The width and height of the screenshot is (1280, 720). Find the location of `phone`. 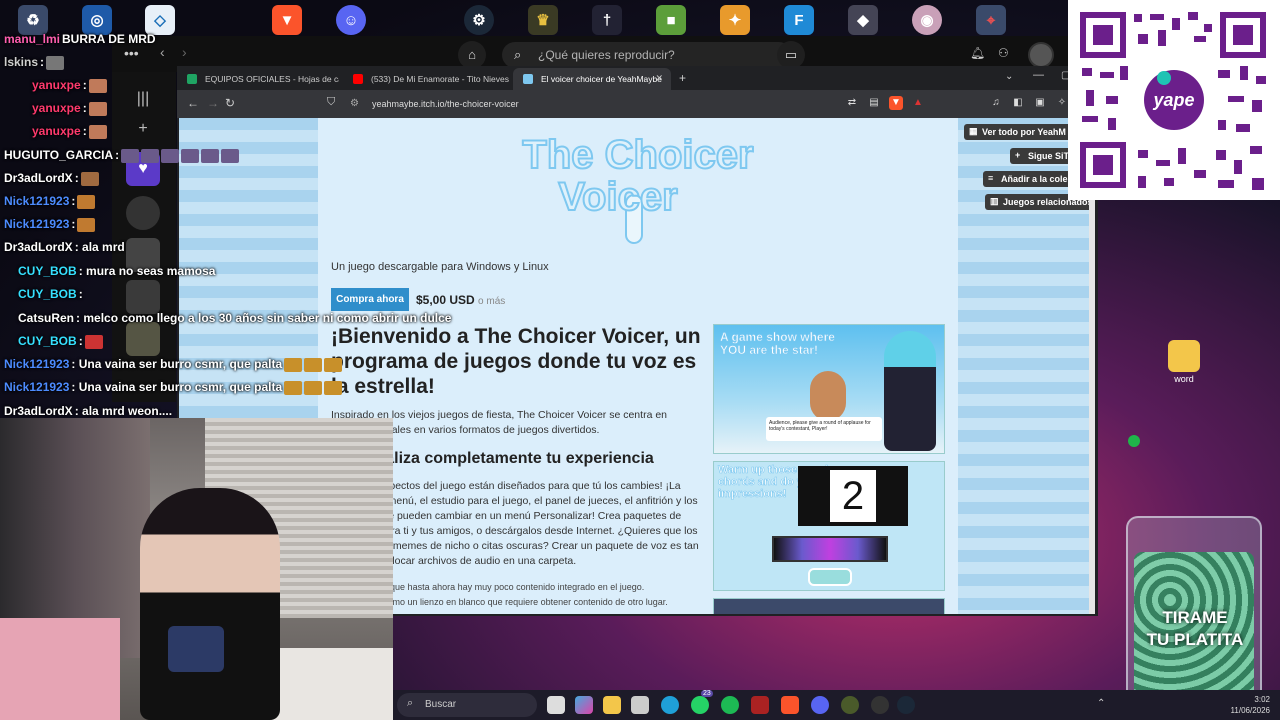

phone is located at coordinates (196, 649).